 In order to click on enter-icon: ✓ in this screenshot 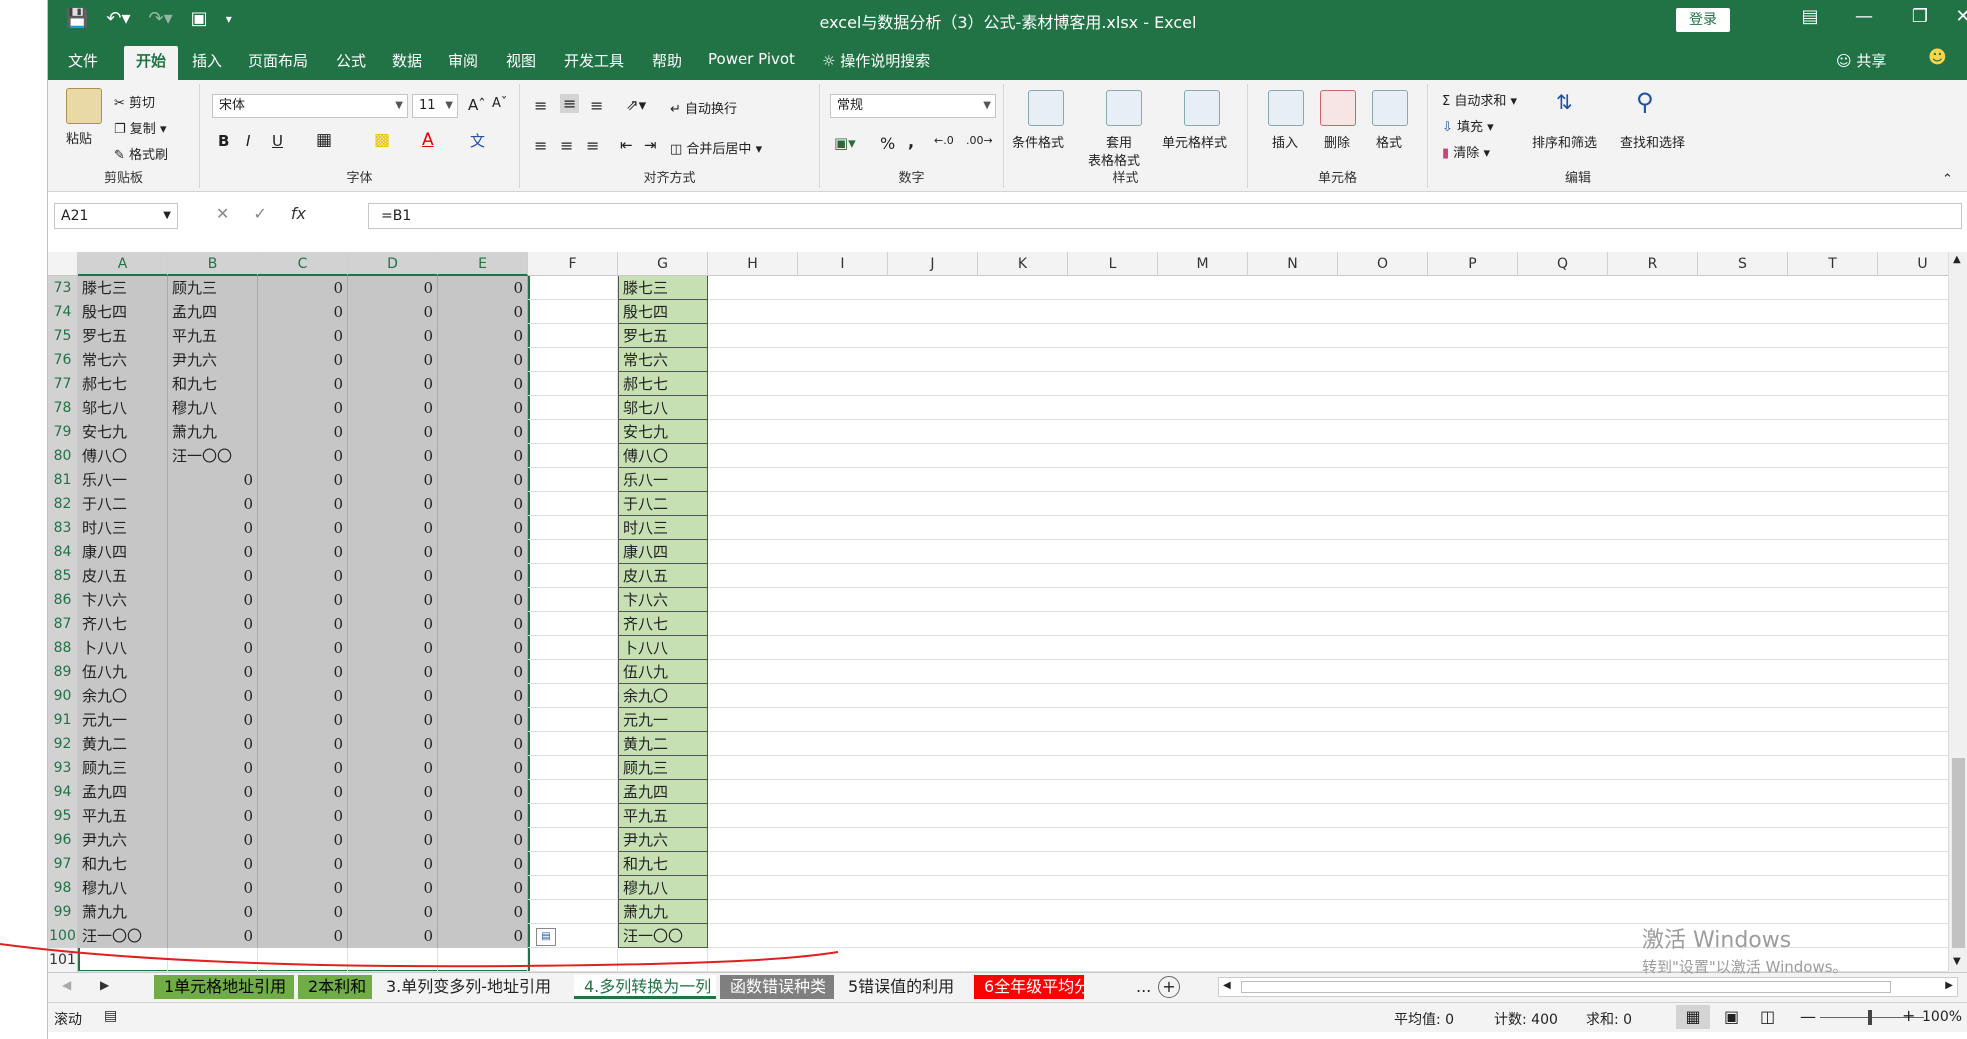, I will do `click(259, 213)`.